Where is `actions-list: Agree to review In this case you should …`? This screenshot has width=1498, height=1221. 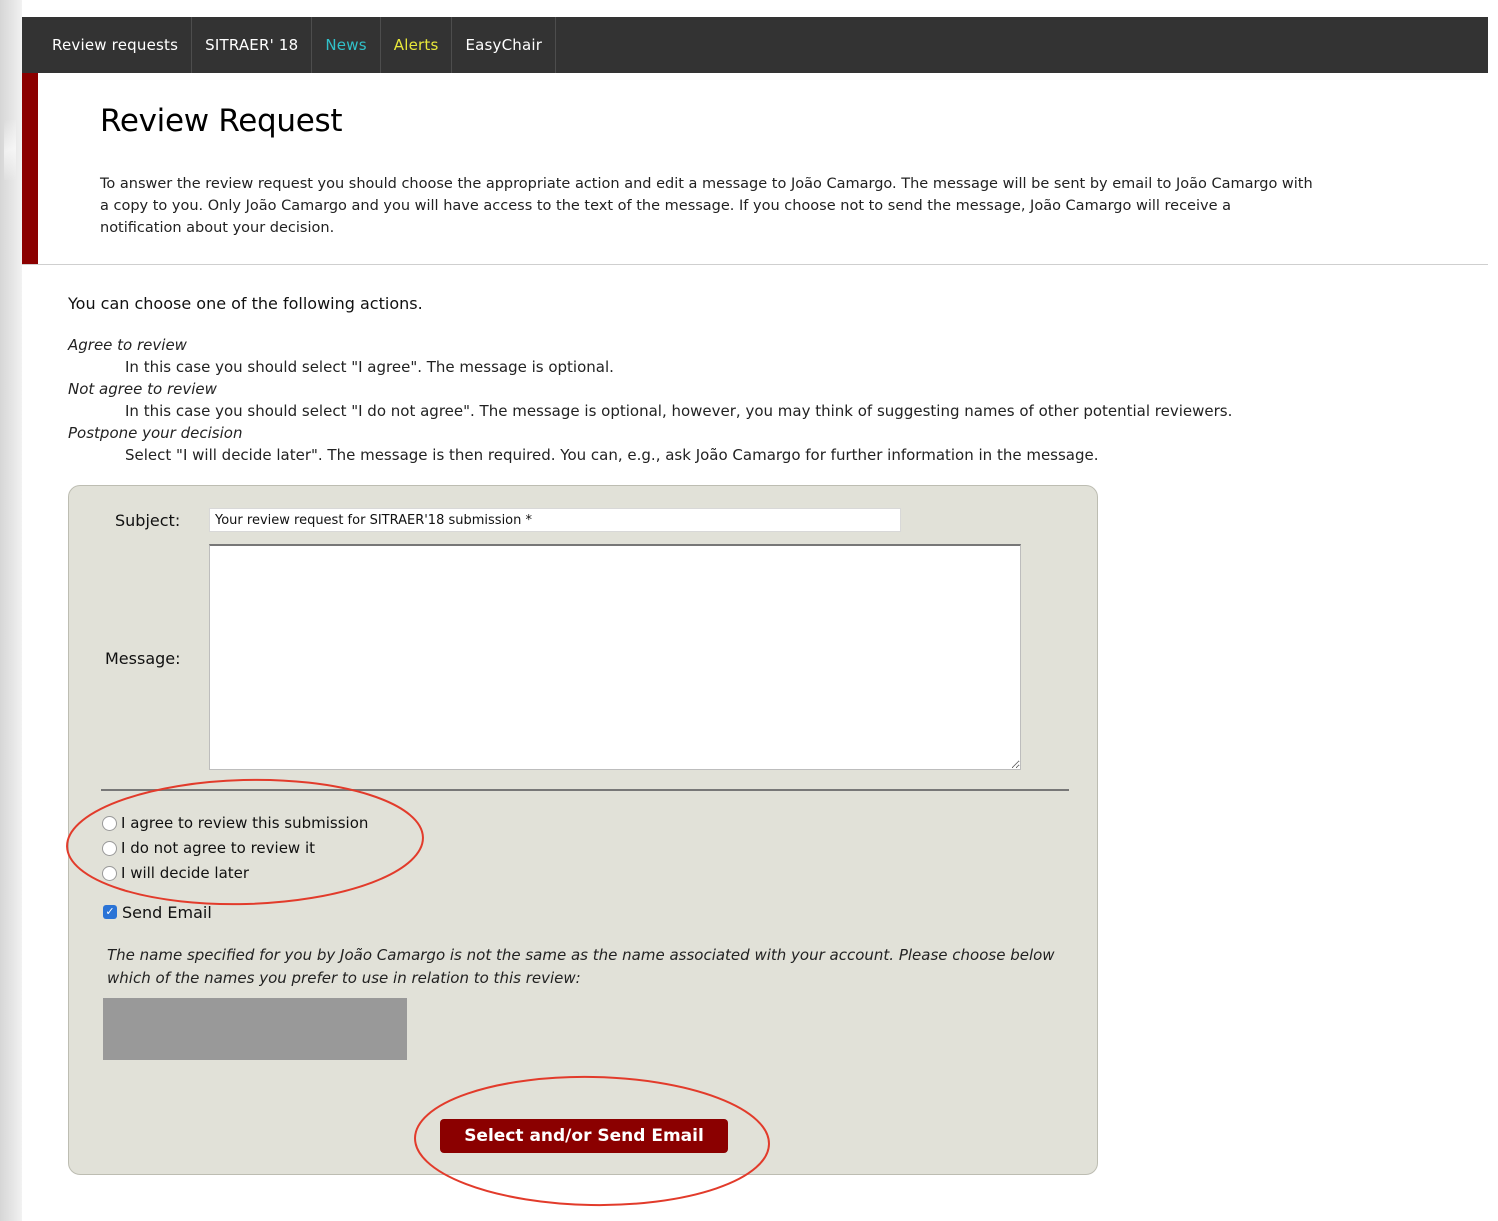 actions-list: Agree to review In this case you should … is located at coordinates (778, 400).